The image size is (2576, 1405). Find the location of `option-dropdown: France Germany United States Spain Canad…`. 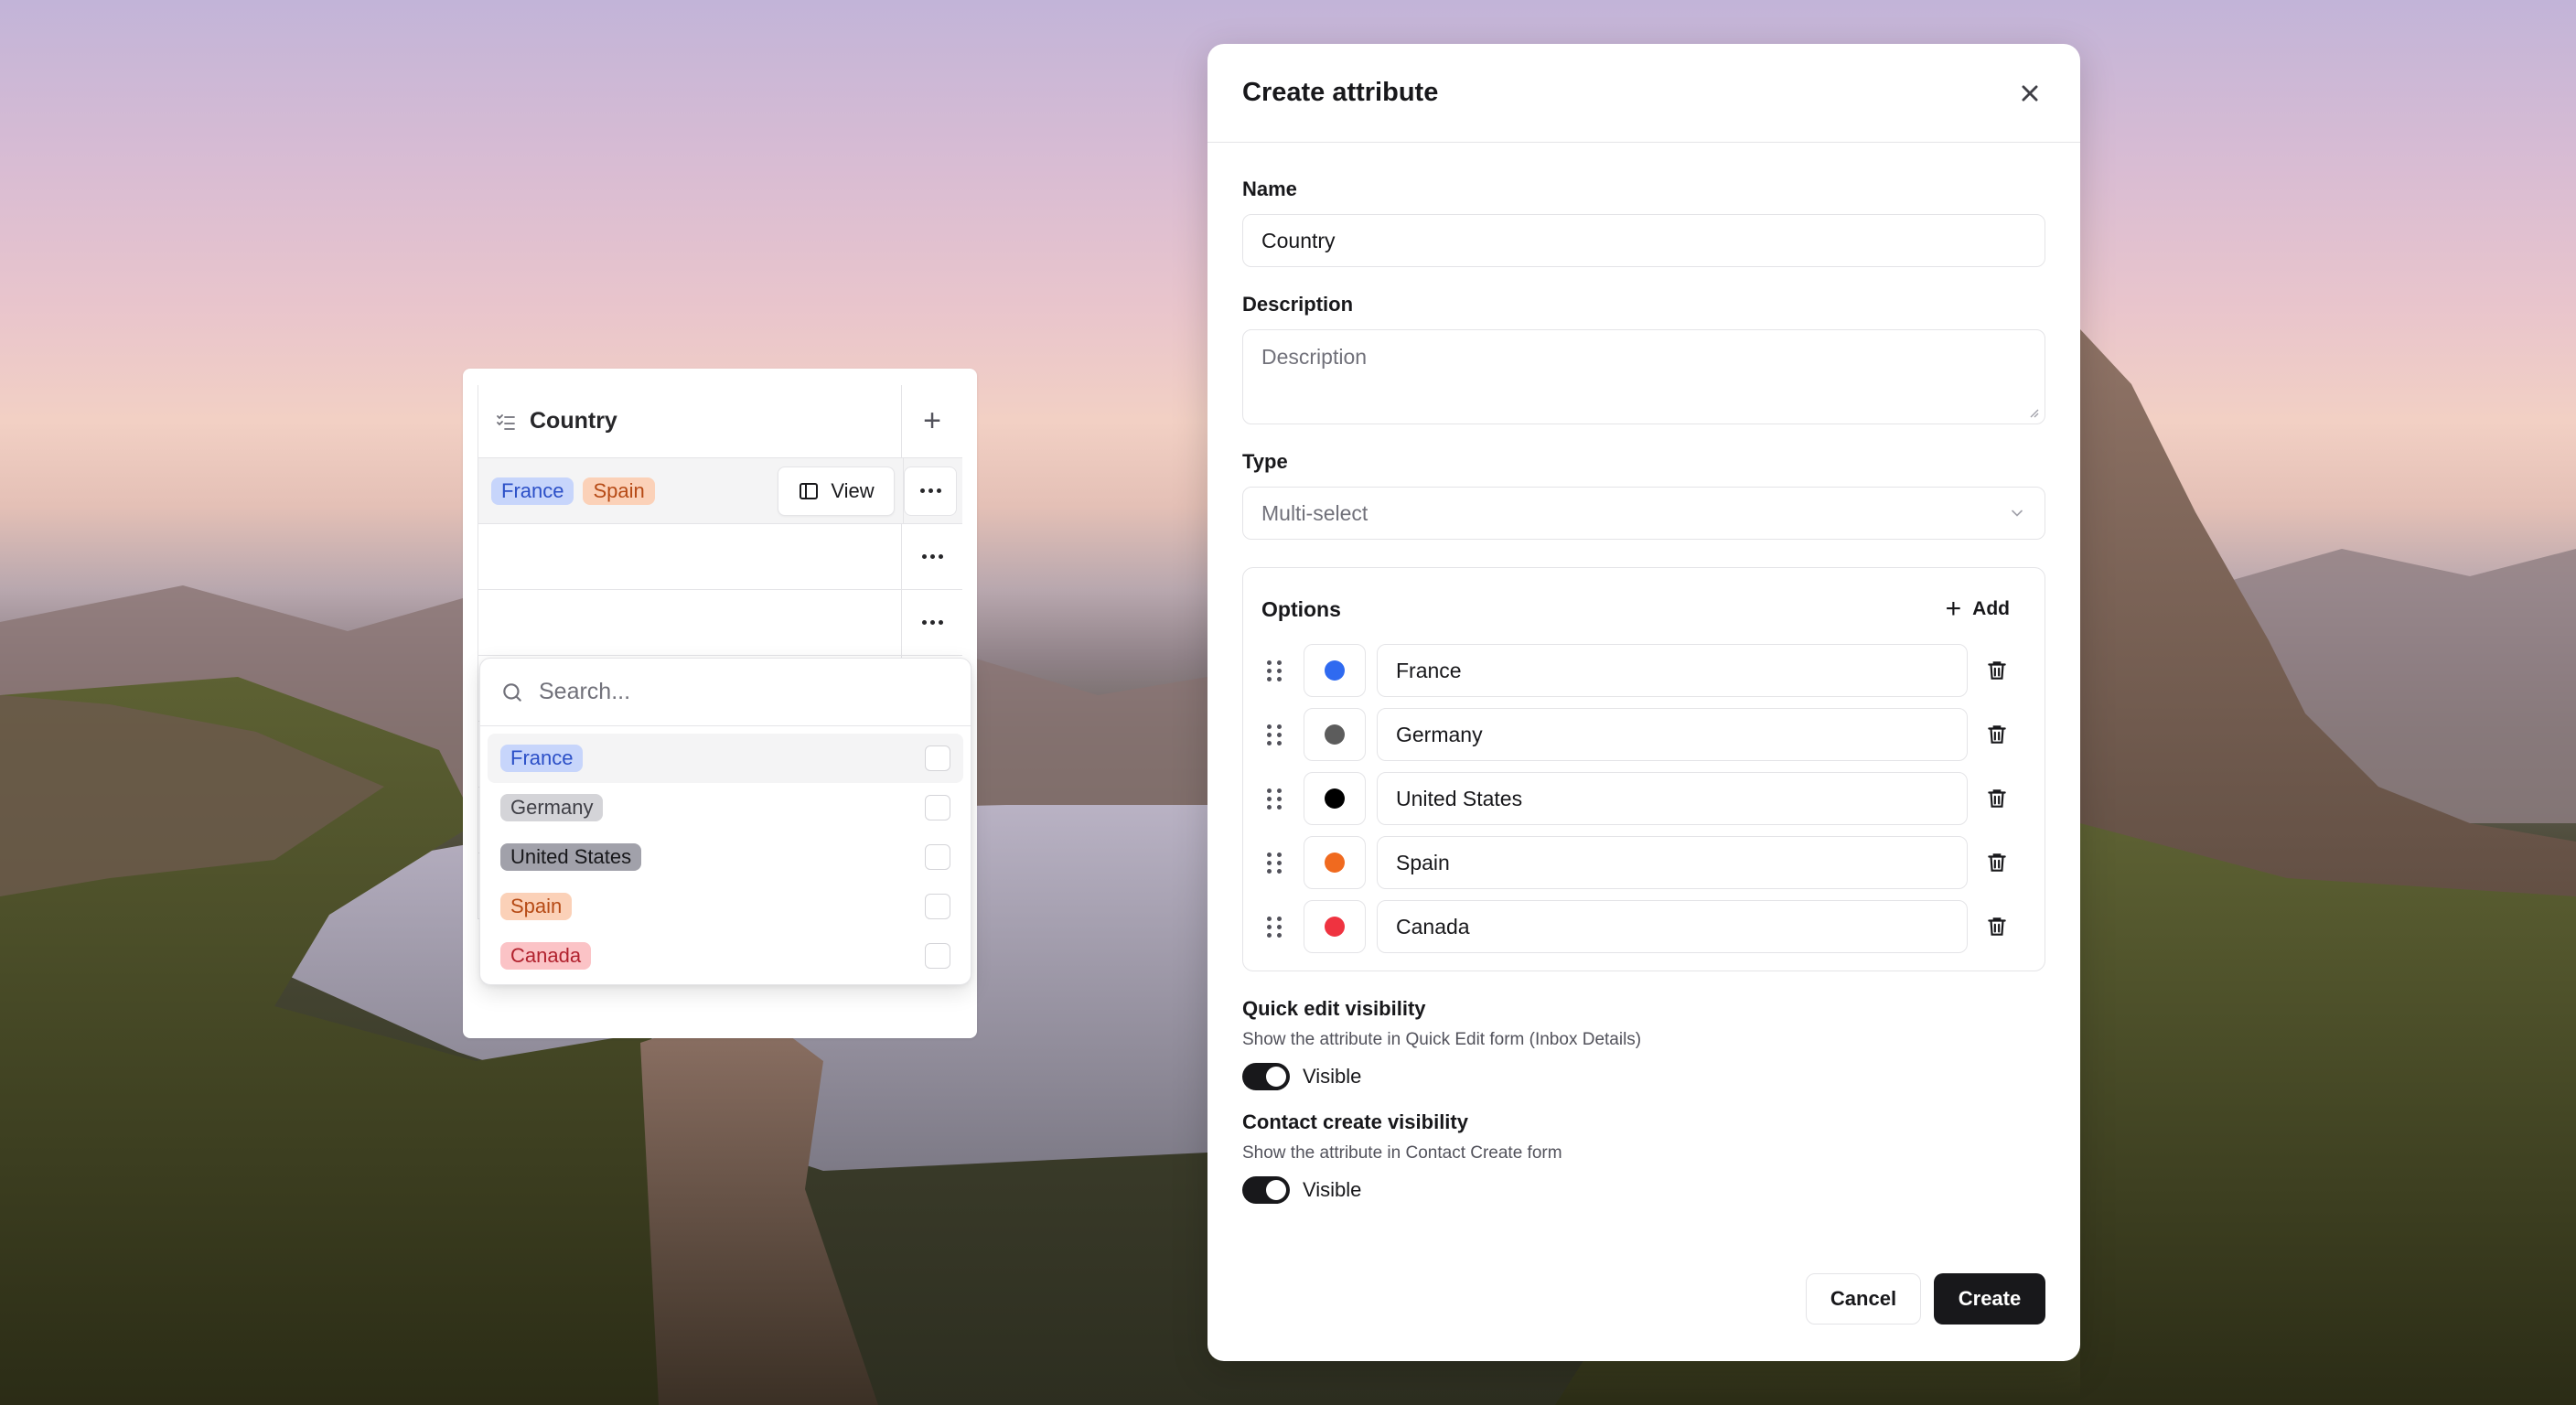

option-dropdown: France Germany United States Spain Canad… is located at coordinates (725, 821).